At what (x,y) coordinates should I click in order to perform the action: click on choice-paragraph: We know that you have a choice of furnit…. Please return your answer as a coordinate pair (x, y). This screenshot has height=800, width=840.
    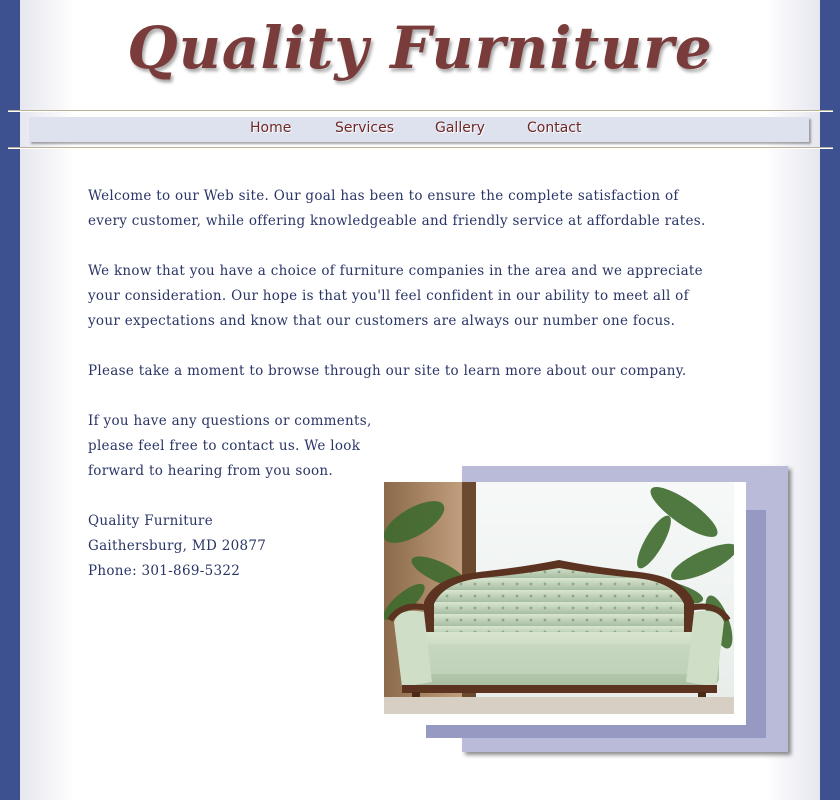
    Looking at the image, I should click on (395, 296).